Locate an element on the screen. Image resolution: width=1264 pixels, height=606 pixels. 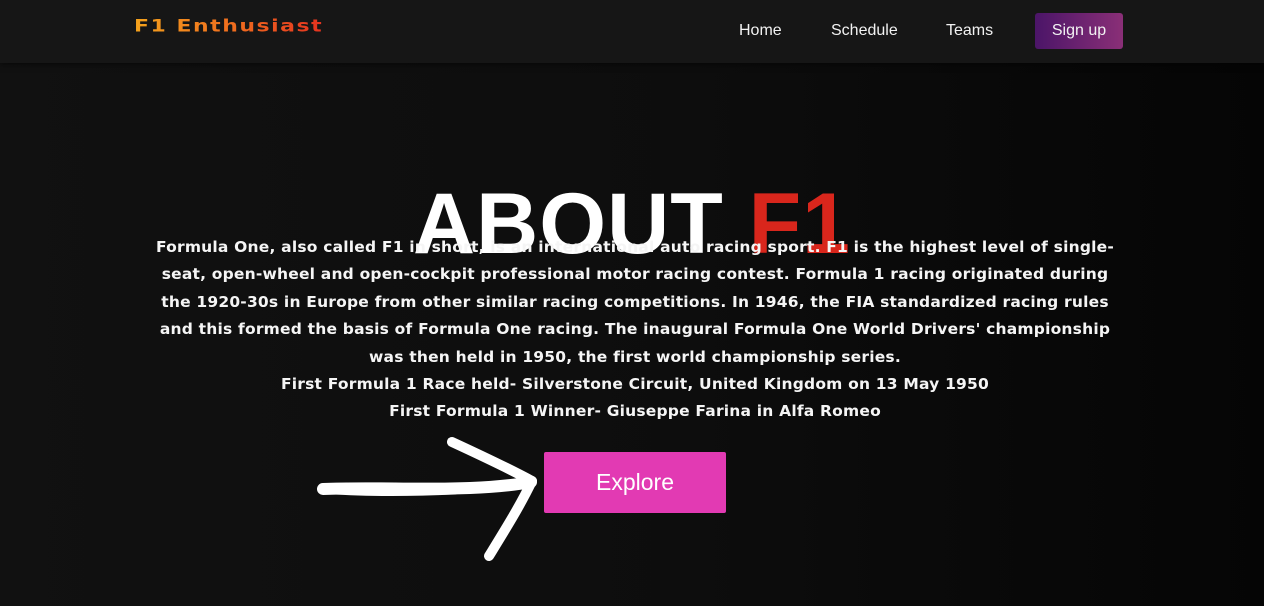
nav-link-home: Home is located at coordinates (760, 31).